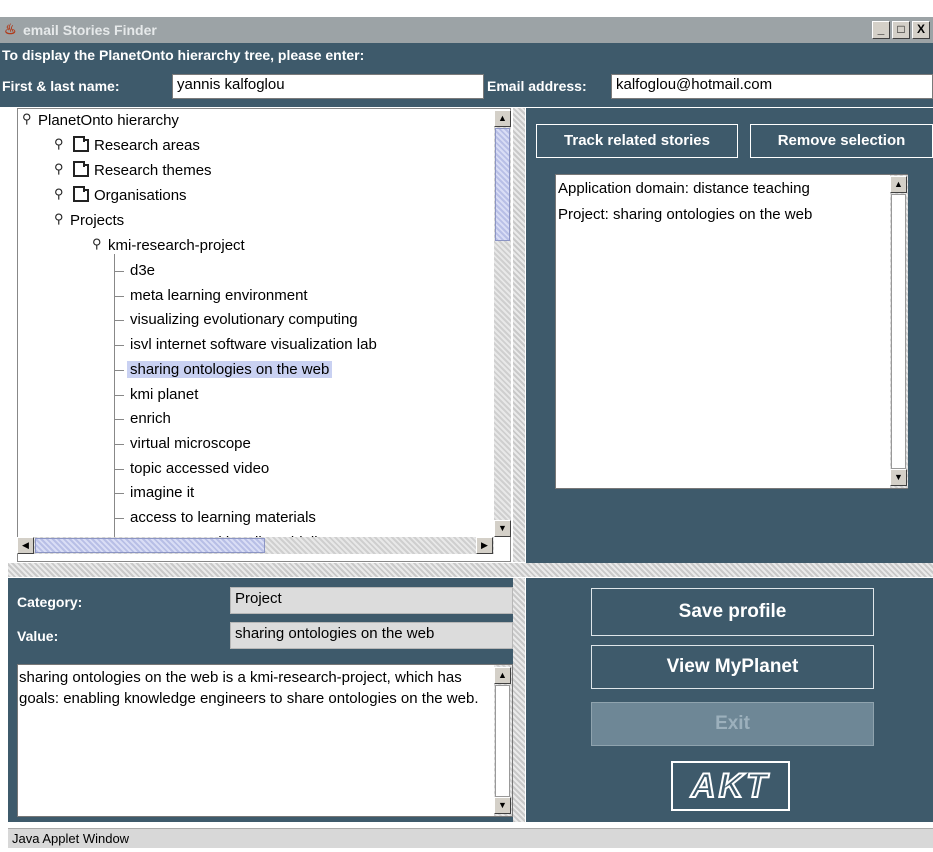  Describe the element at coordinates (684, 188) in the screenshot. I see `list-item: Application domain: distance teaching` at that location.